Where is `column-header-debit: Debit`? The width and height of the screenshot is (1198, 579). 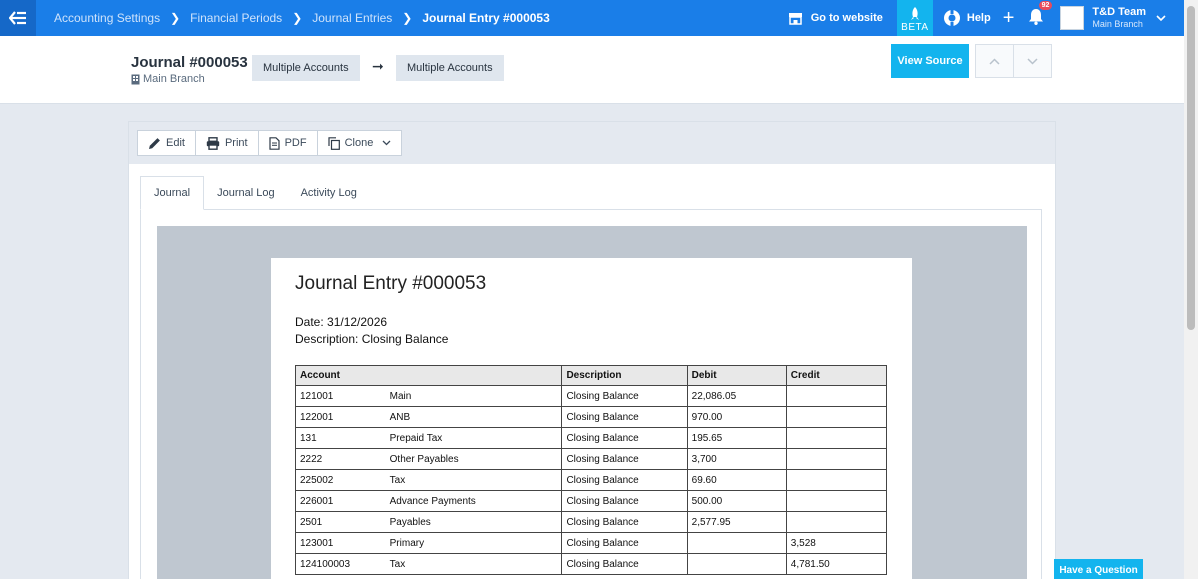
column-header-debit: Debit is located at coordinates (736, 375).